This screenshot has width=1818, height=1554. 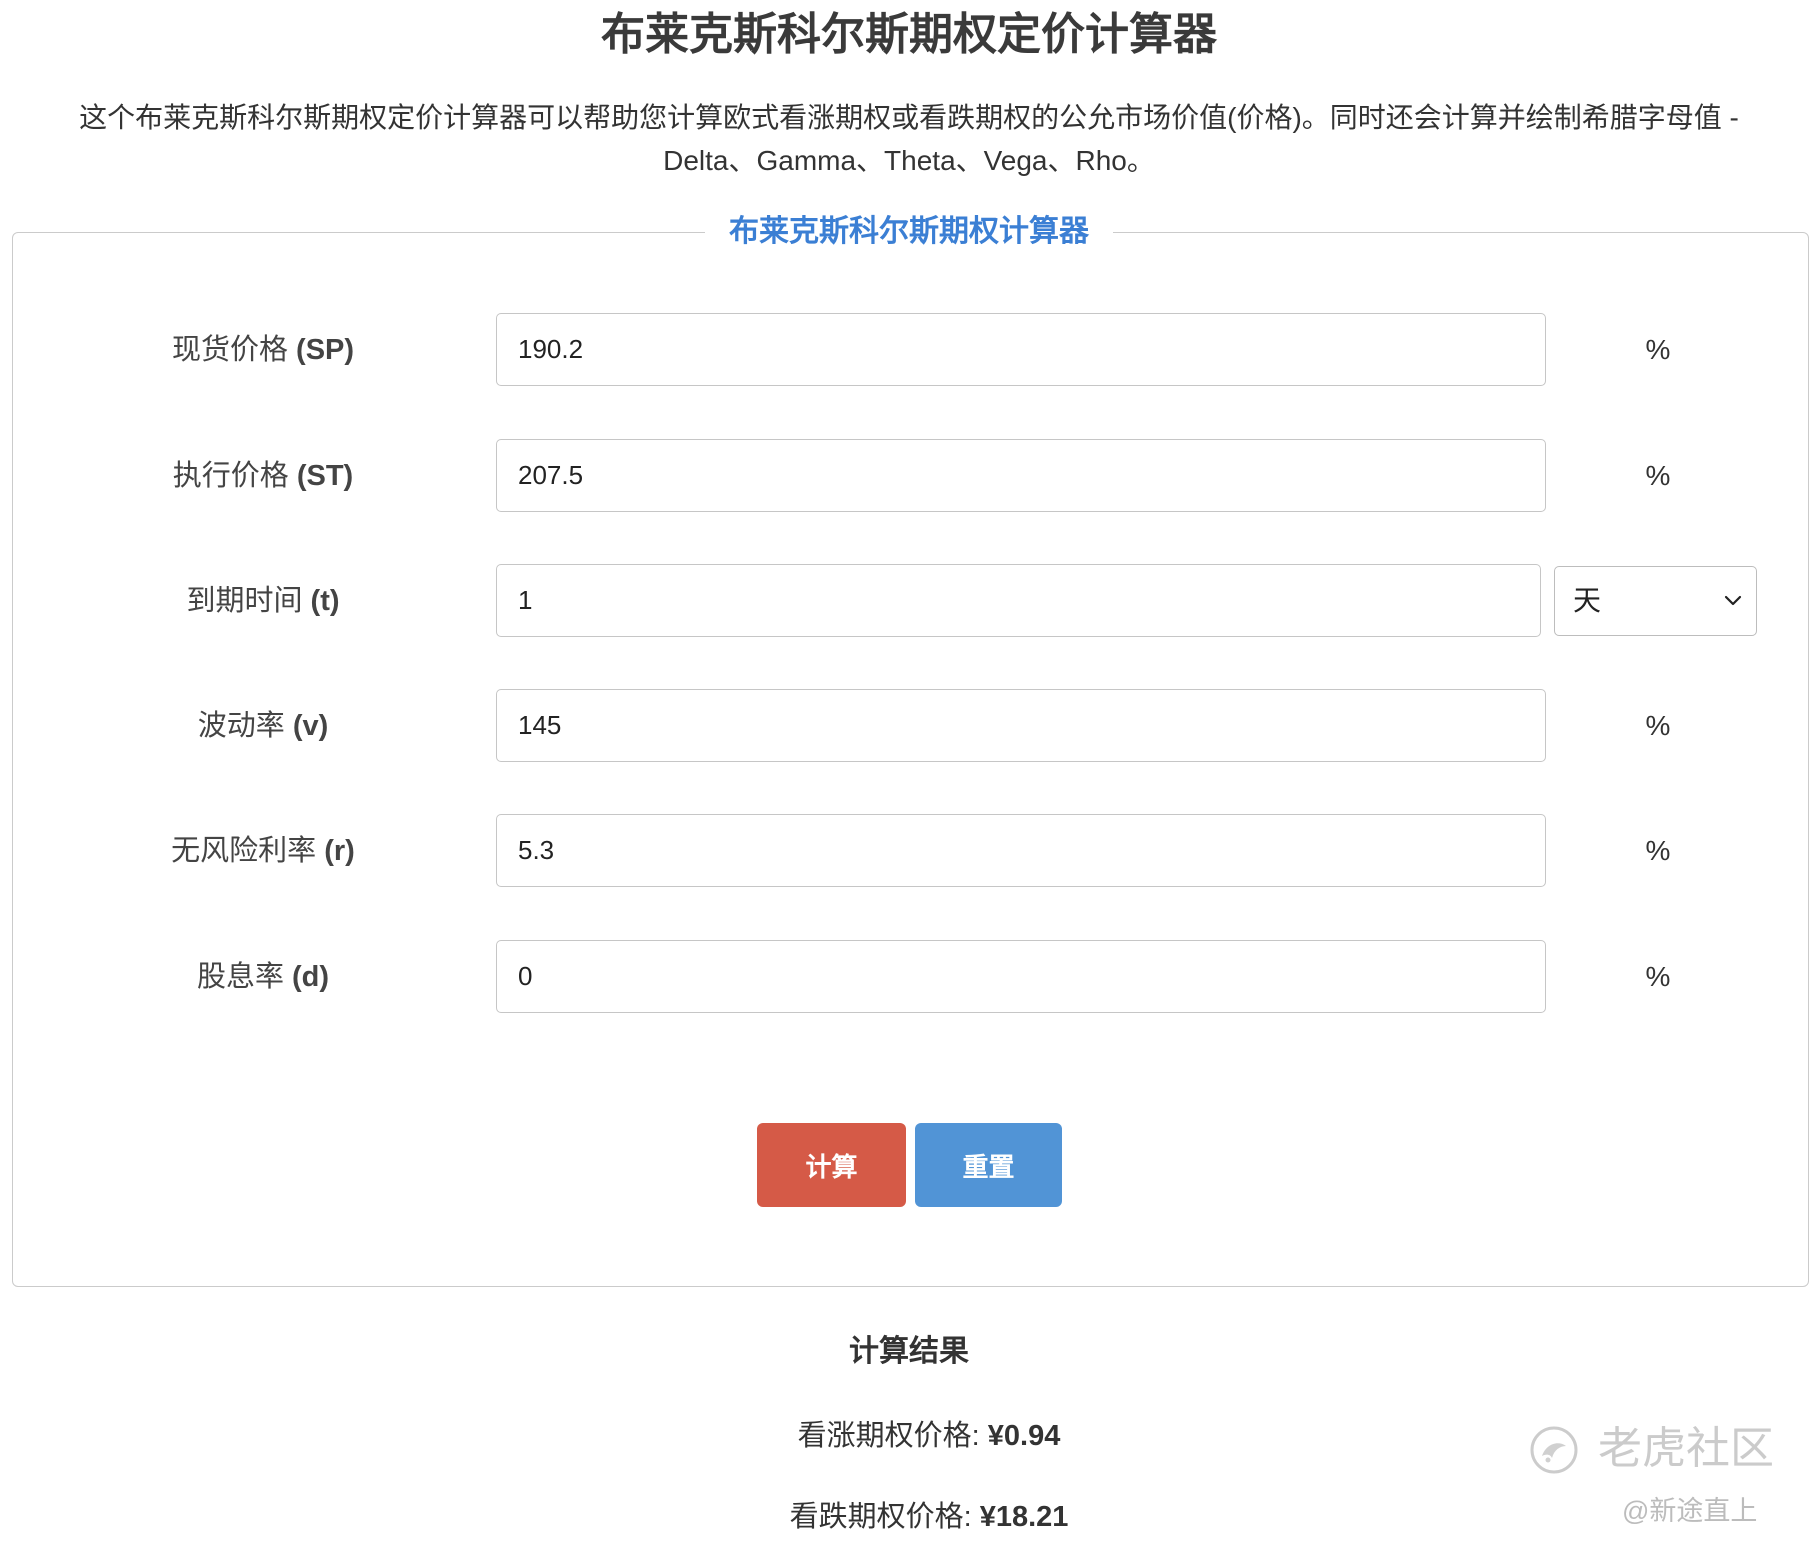 I want to click on risk-free-rate-input, so click(x=1021, y=850).